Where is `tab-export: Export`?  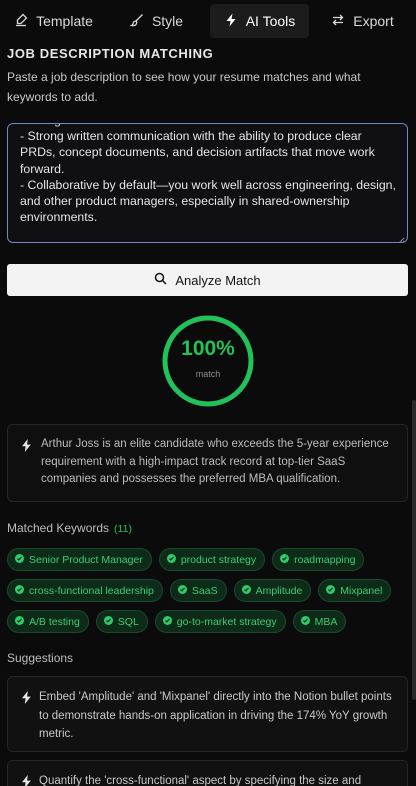 tab-export: Export is located at coordinates (362, 21).